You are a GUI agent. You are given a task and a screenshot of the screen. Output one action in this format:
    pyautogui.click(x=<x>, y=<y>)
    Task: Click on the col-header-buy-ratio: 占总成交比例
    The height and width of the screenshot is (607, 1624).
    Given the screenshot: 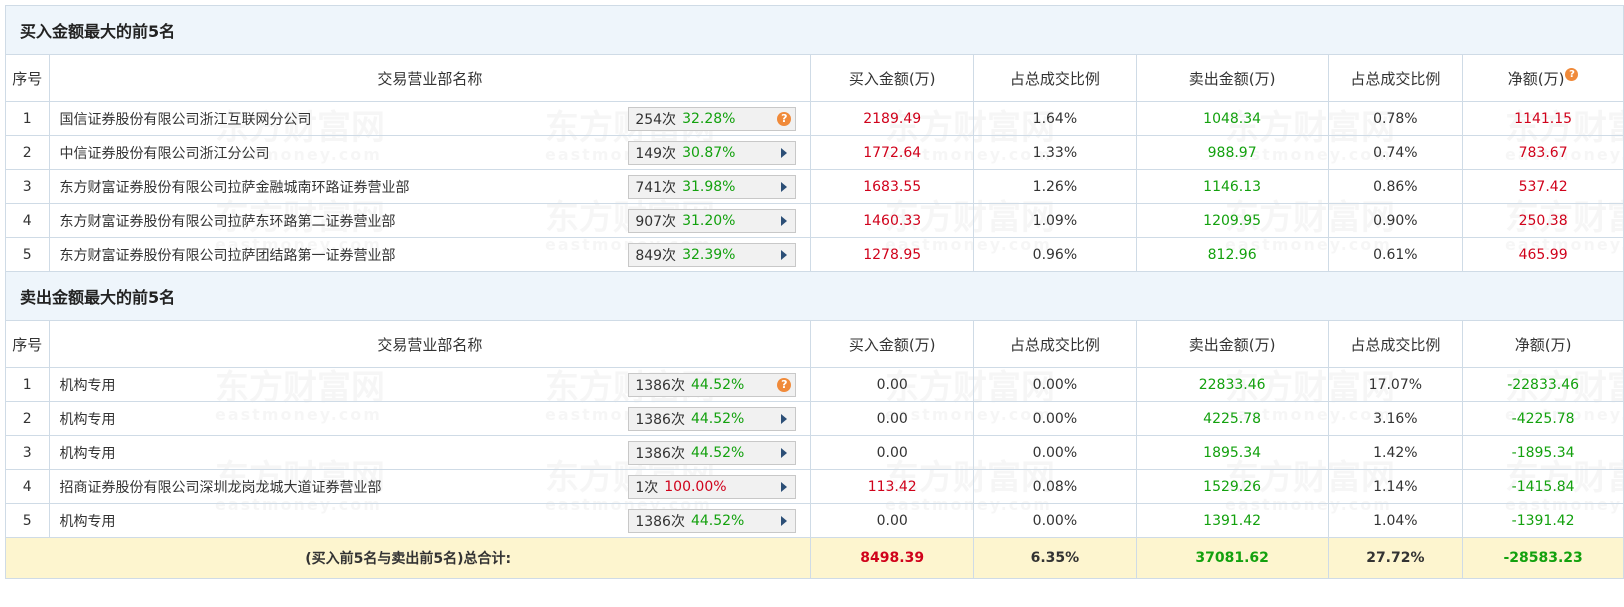 What is the action you would take?
    pyautogui.click(x=1055, y=78)
    